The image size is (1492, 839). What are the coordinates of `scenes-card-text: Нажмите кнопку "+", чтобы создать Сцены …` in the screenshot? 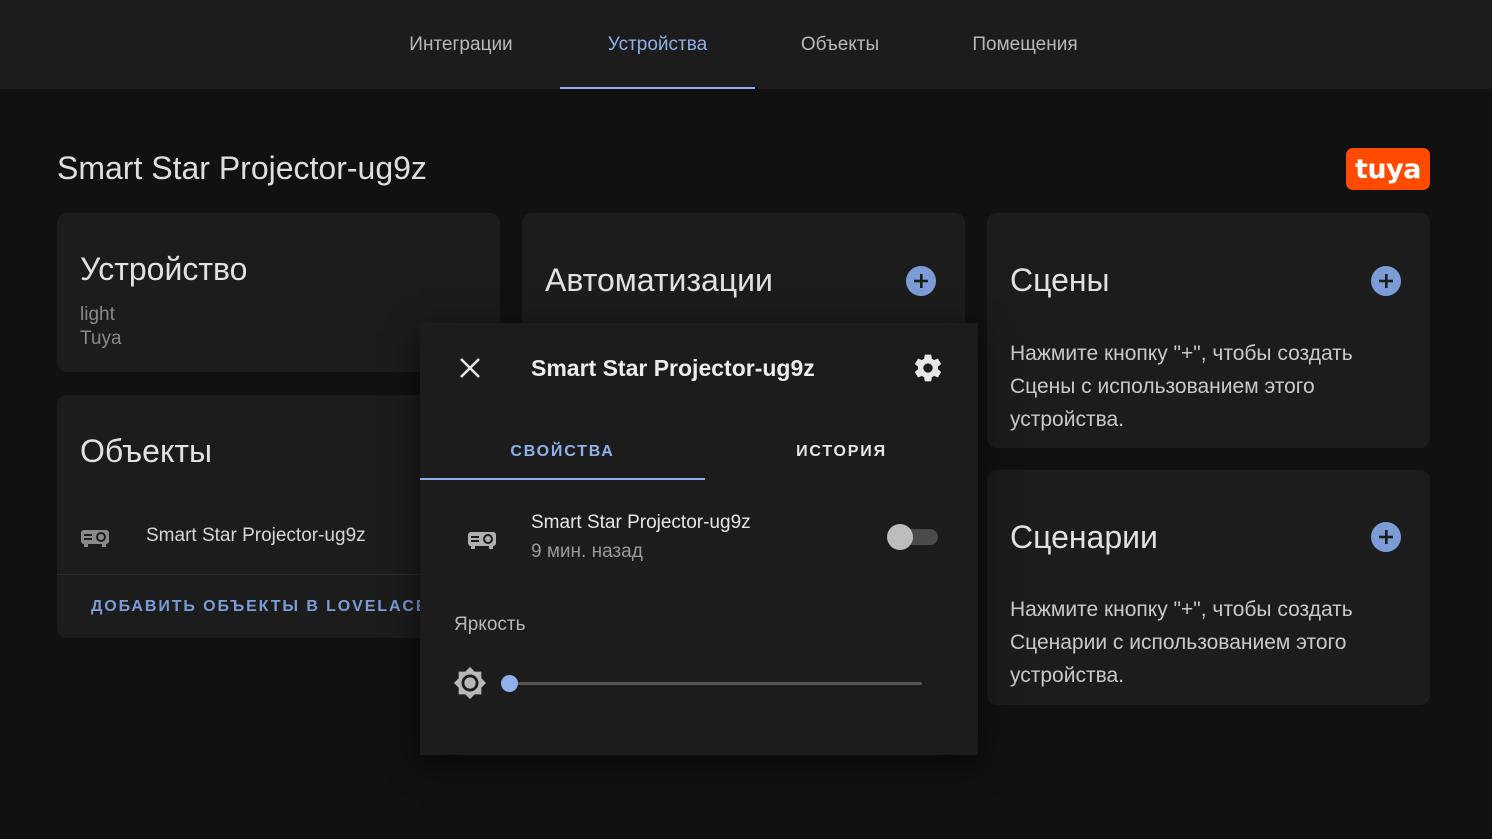 It's located at (1181, 386).